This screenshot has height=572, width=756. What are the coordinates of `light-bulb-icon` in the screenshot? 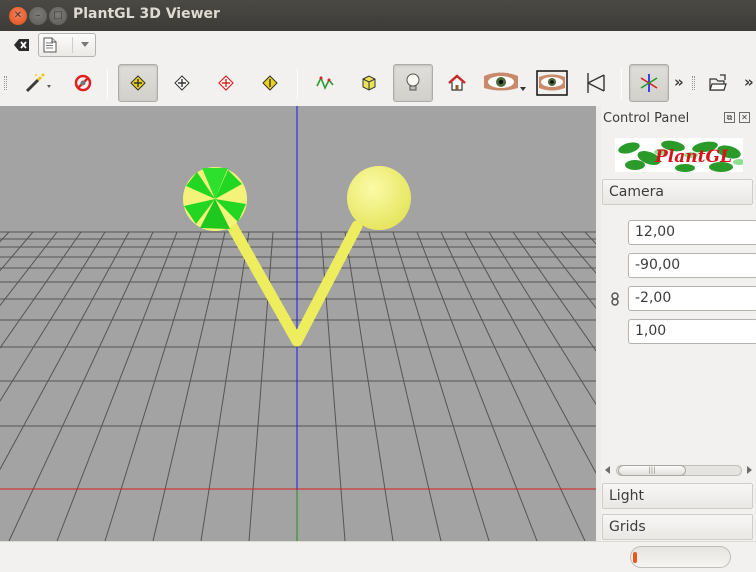 It's located at (413, 82).